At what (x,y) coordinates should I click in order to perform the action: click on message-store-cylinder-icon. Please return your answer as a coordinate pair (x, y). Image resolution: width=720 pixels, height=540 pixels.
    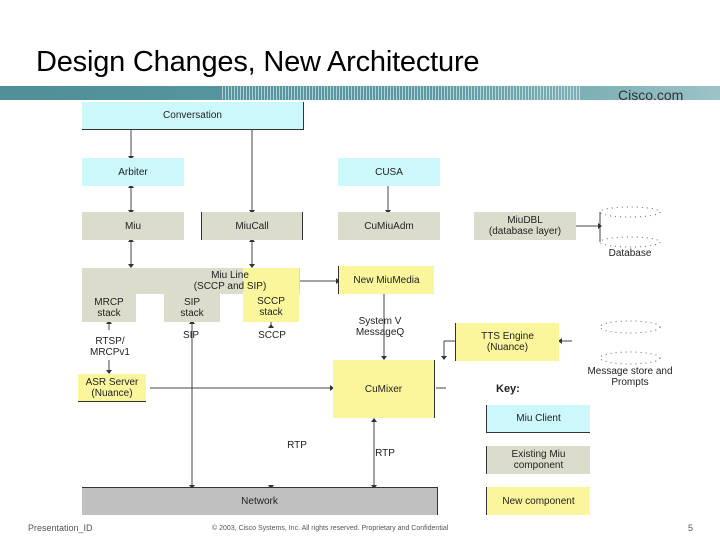
    Looking at the image, I should click on (630, 342).